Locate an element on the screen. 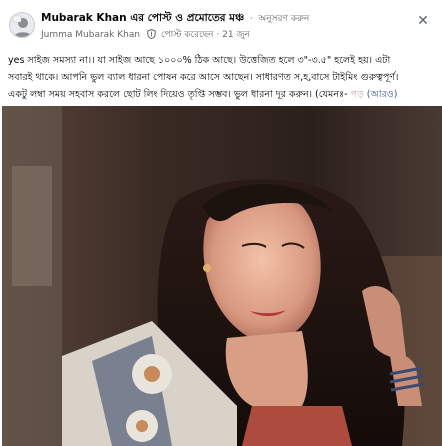 The height and width of the screenshot is (446, 442). close-icon: ✕ is located at coordinates (423, 21).